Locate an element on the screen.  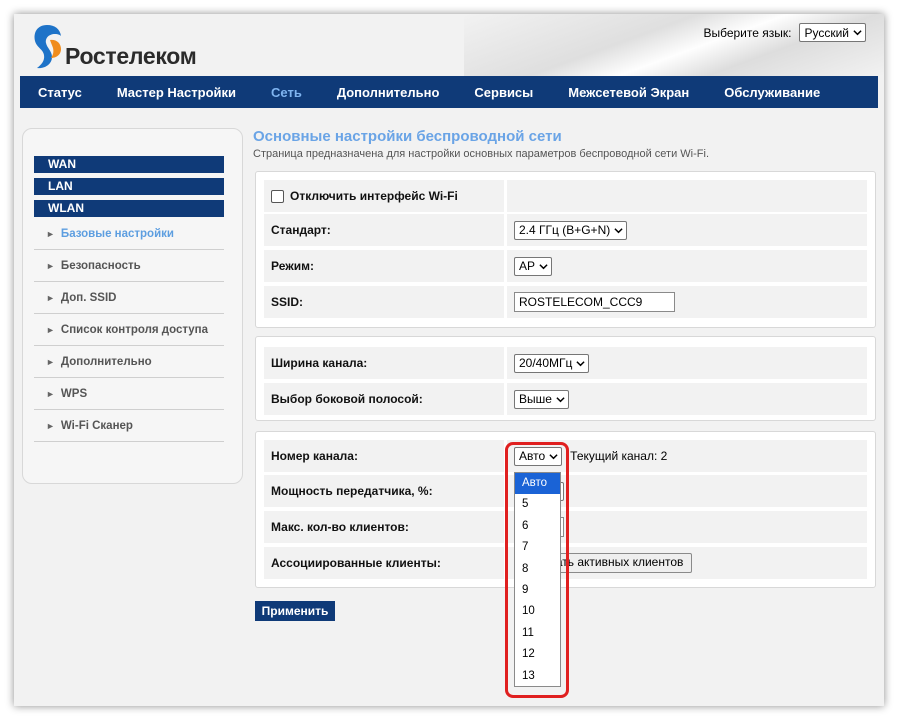
row-standard: Стандарт: 2.4 ГГц (B+G+N) is located at coordinates (565, 230).